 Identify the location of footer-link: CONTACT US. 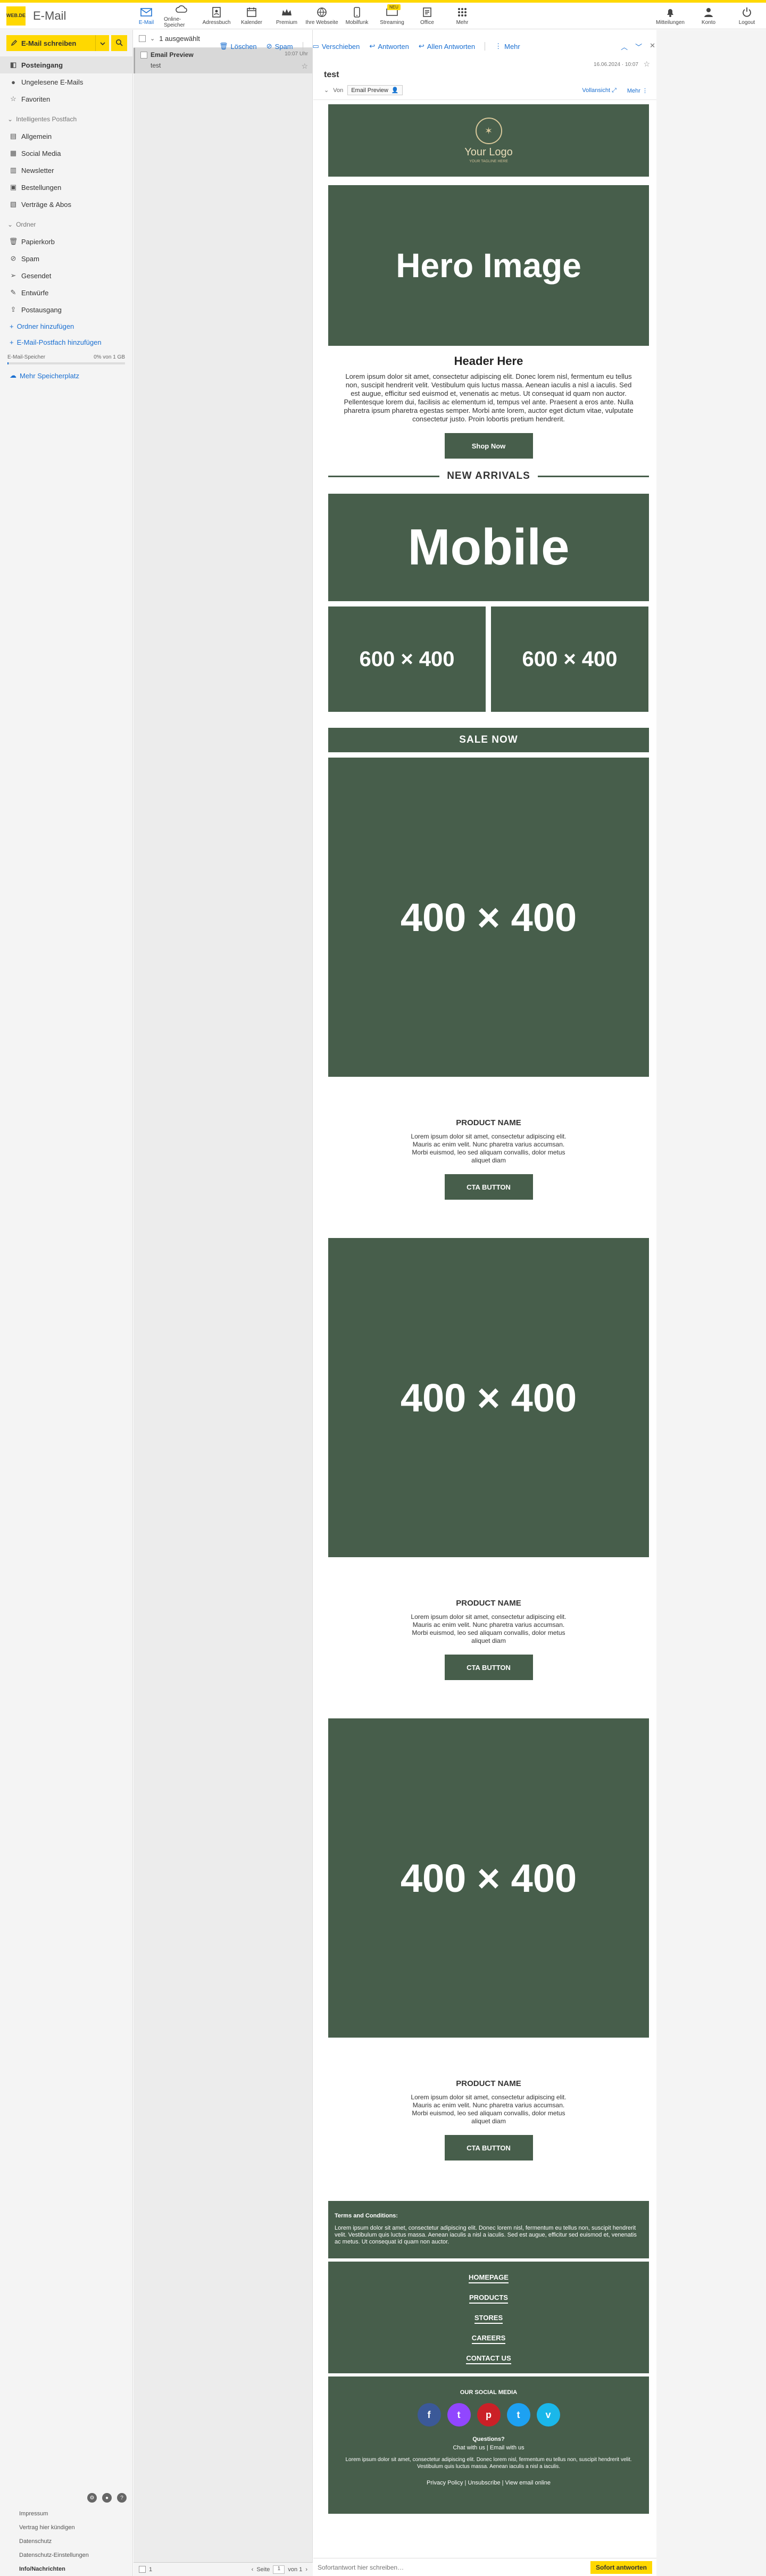
(488, 2359).